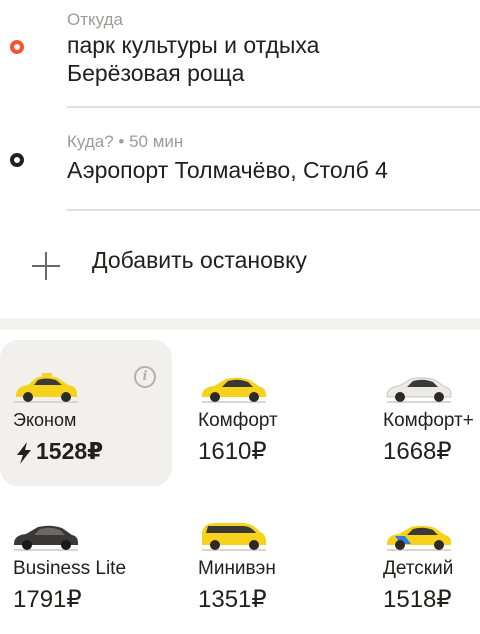 This screenshot has width=480, height=634. I want to click on tariff-price: 1351₽, so click(232, 599).